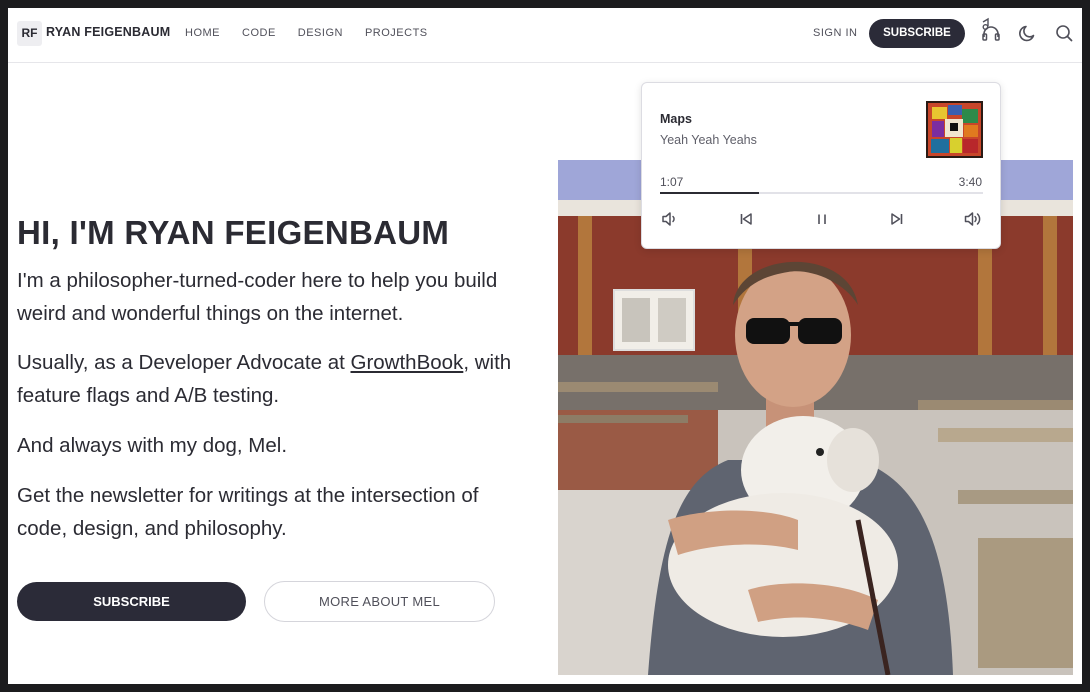  I want to click on nav-home: HOME, so click(202, 33).